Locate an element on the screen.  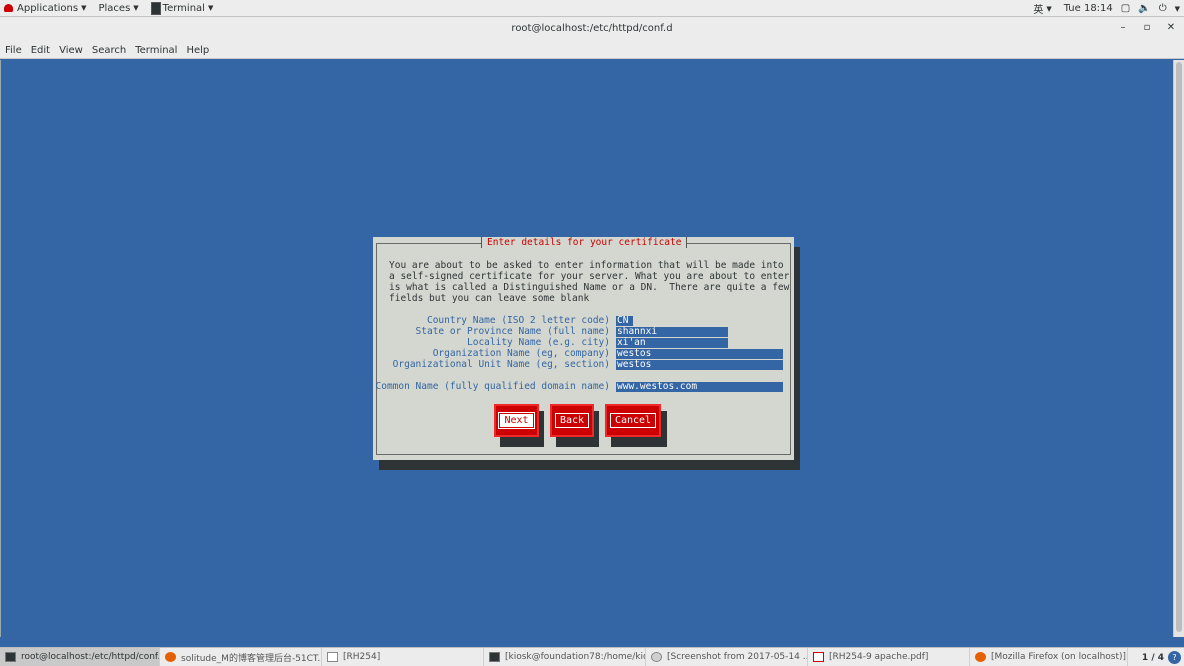
next-button-label: Next is located at coordinates (516, 420).